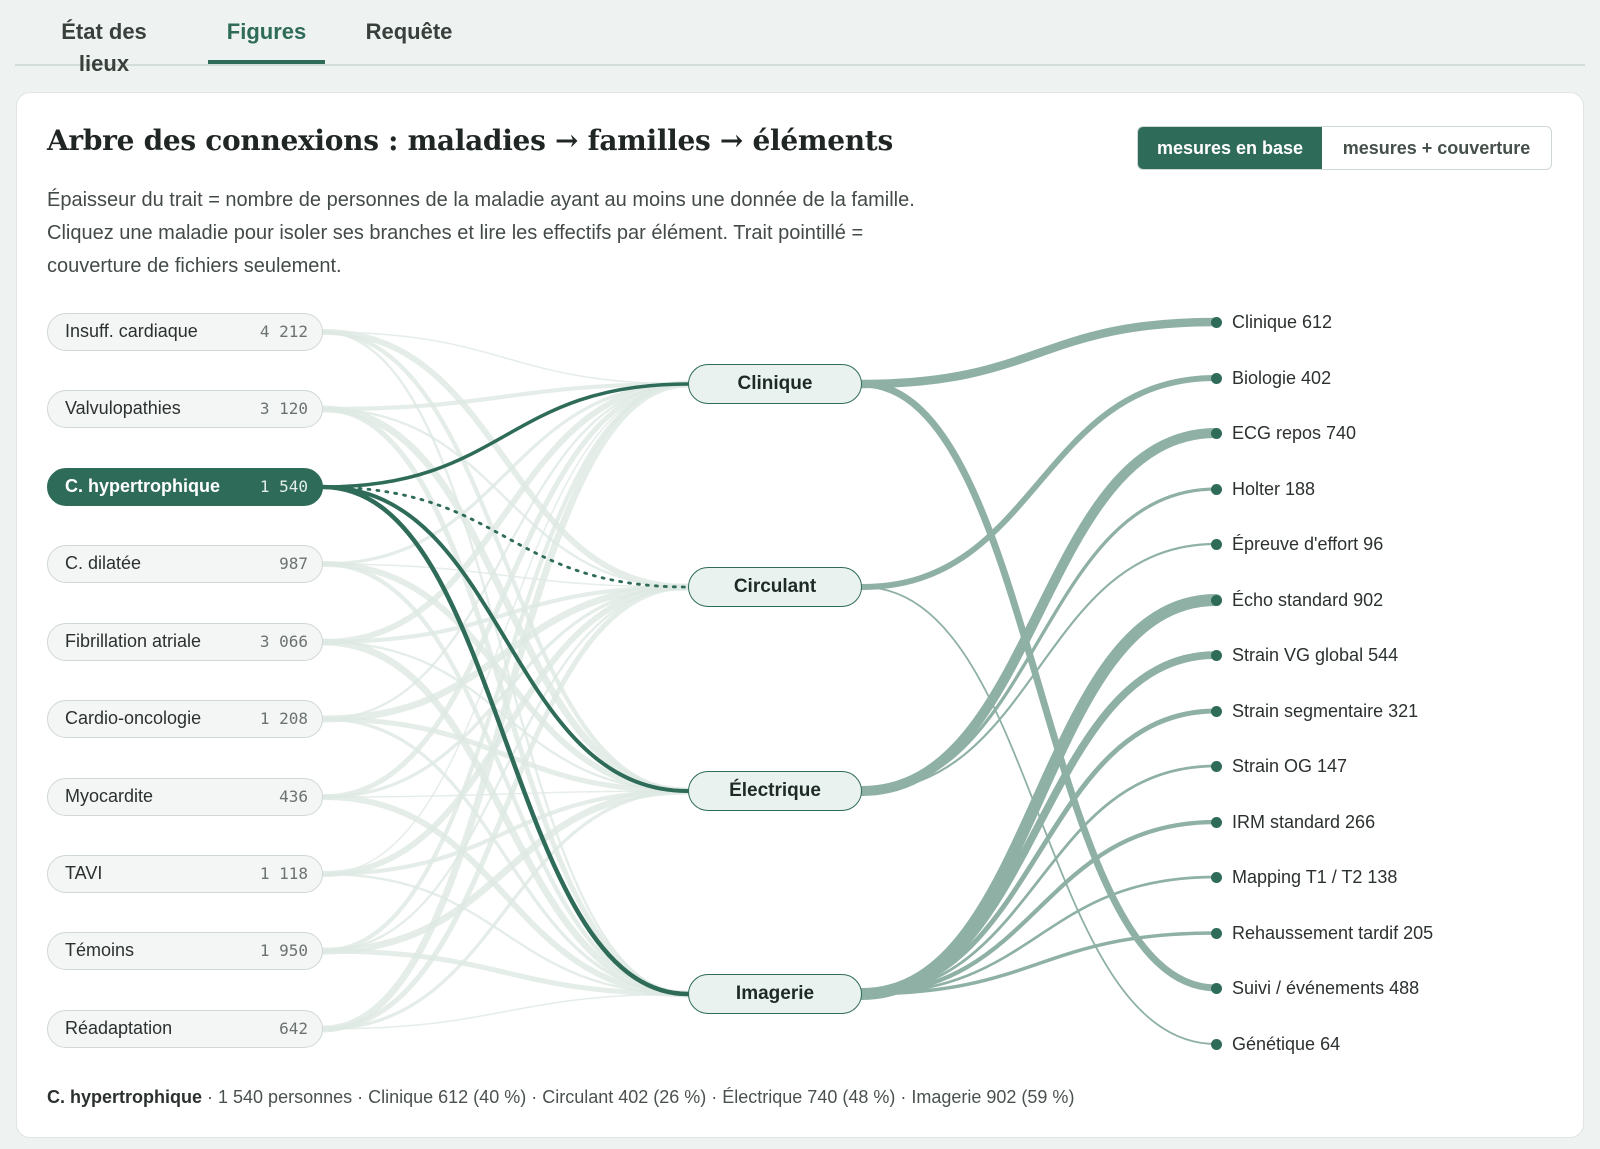 This screenshot has height=1149, width=1600. What do you see at coordinates (283, 873) in the screenshot?
I see `disease-count: 1 118` at bounding box center [283, 873].